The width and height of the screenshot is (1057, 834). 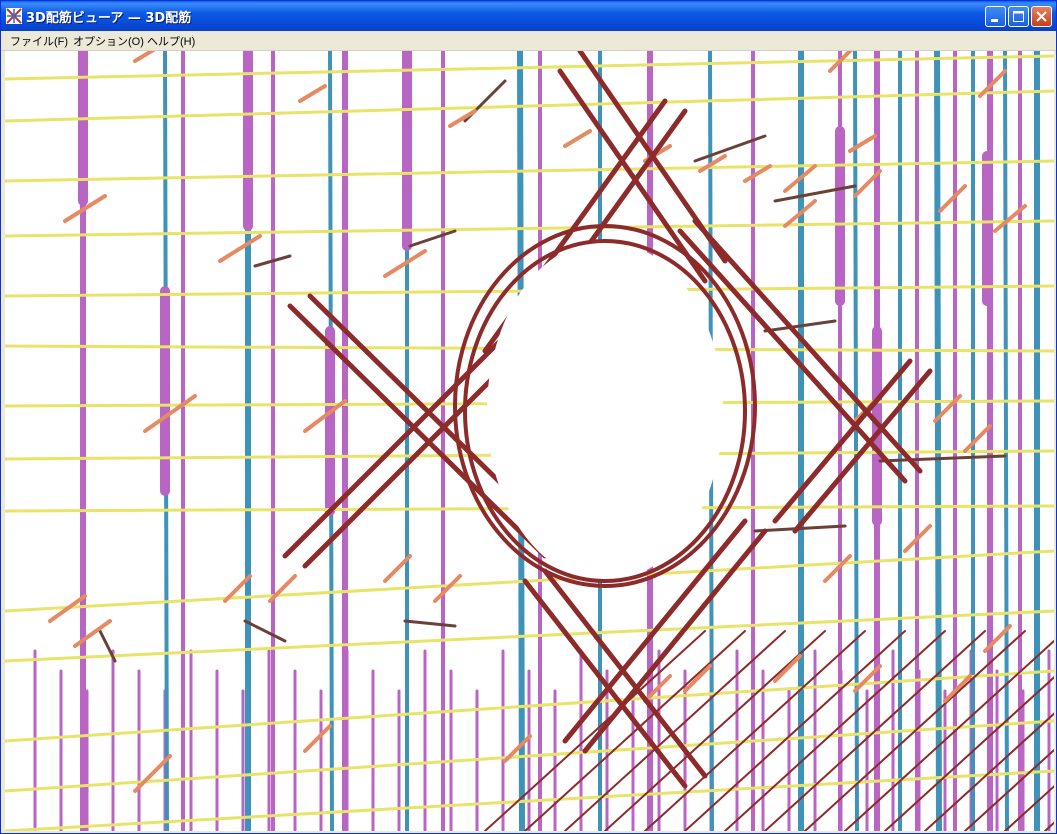 What do you see at coordinates (39, 41) in the screenshot?
I see `menu-file: ファイル(F)` at bounding box center [39, 41].